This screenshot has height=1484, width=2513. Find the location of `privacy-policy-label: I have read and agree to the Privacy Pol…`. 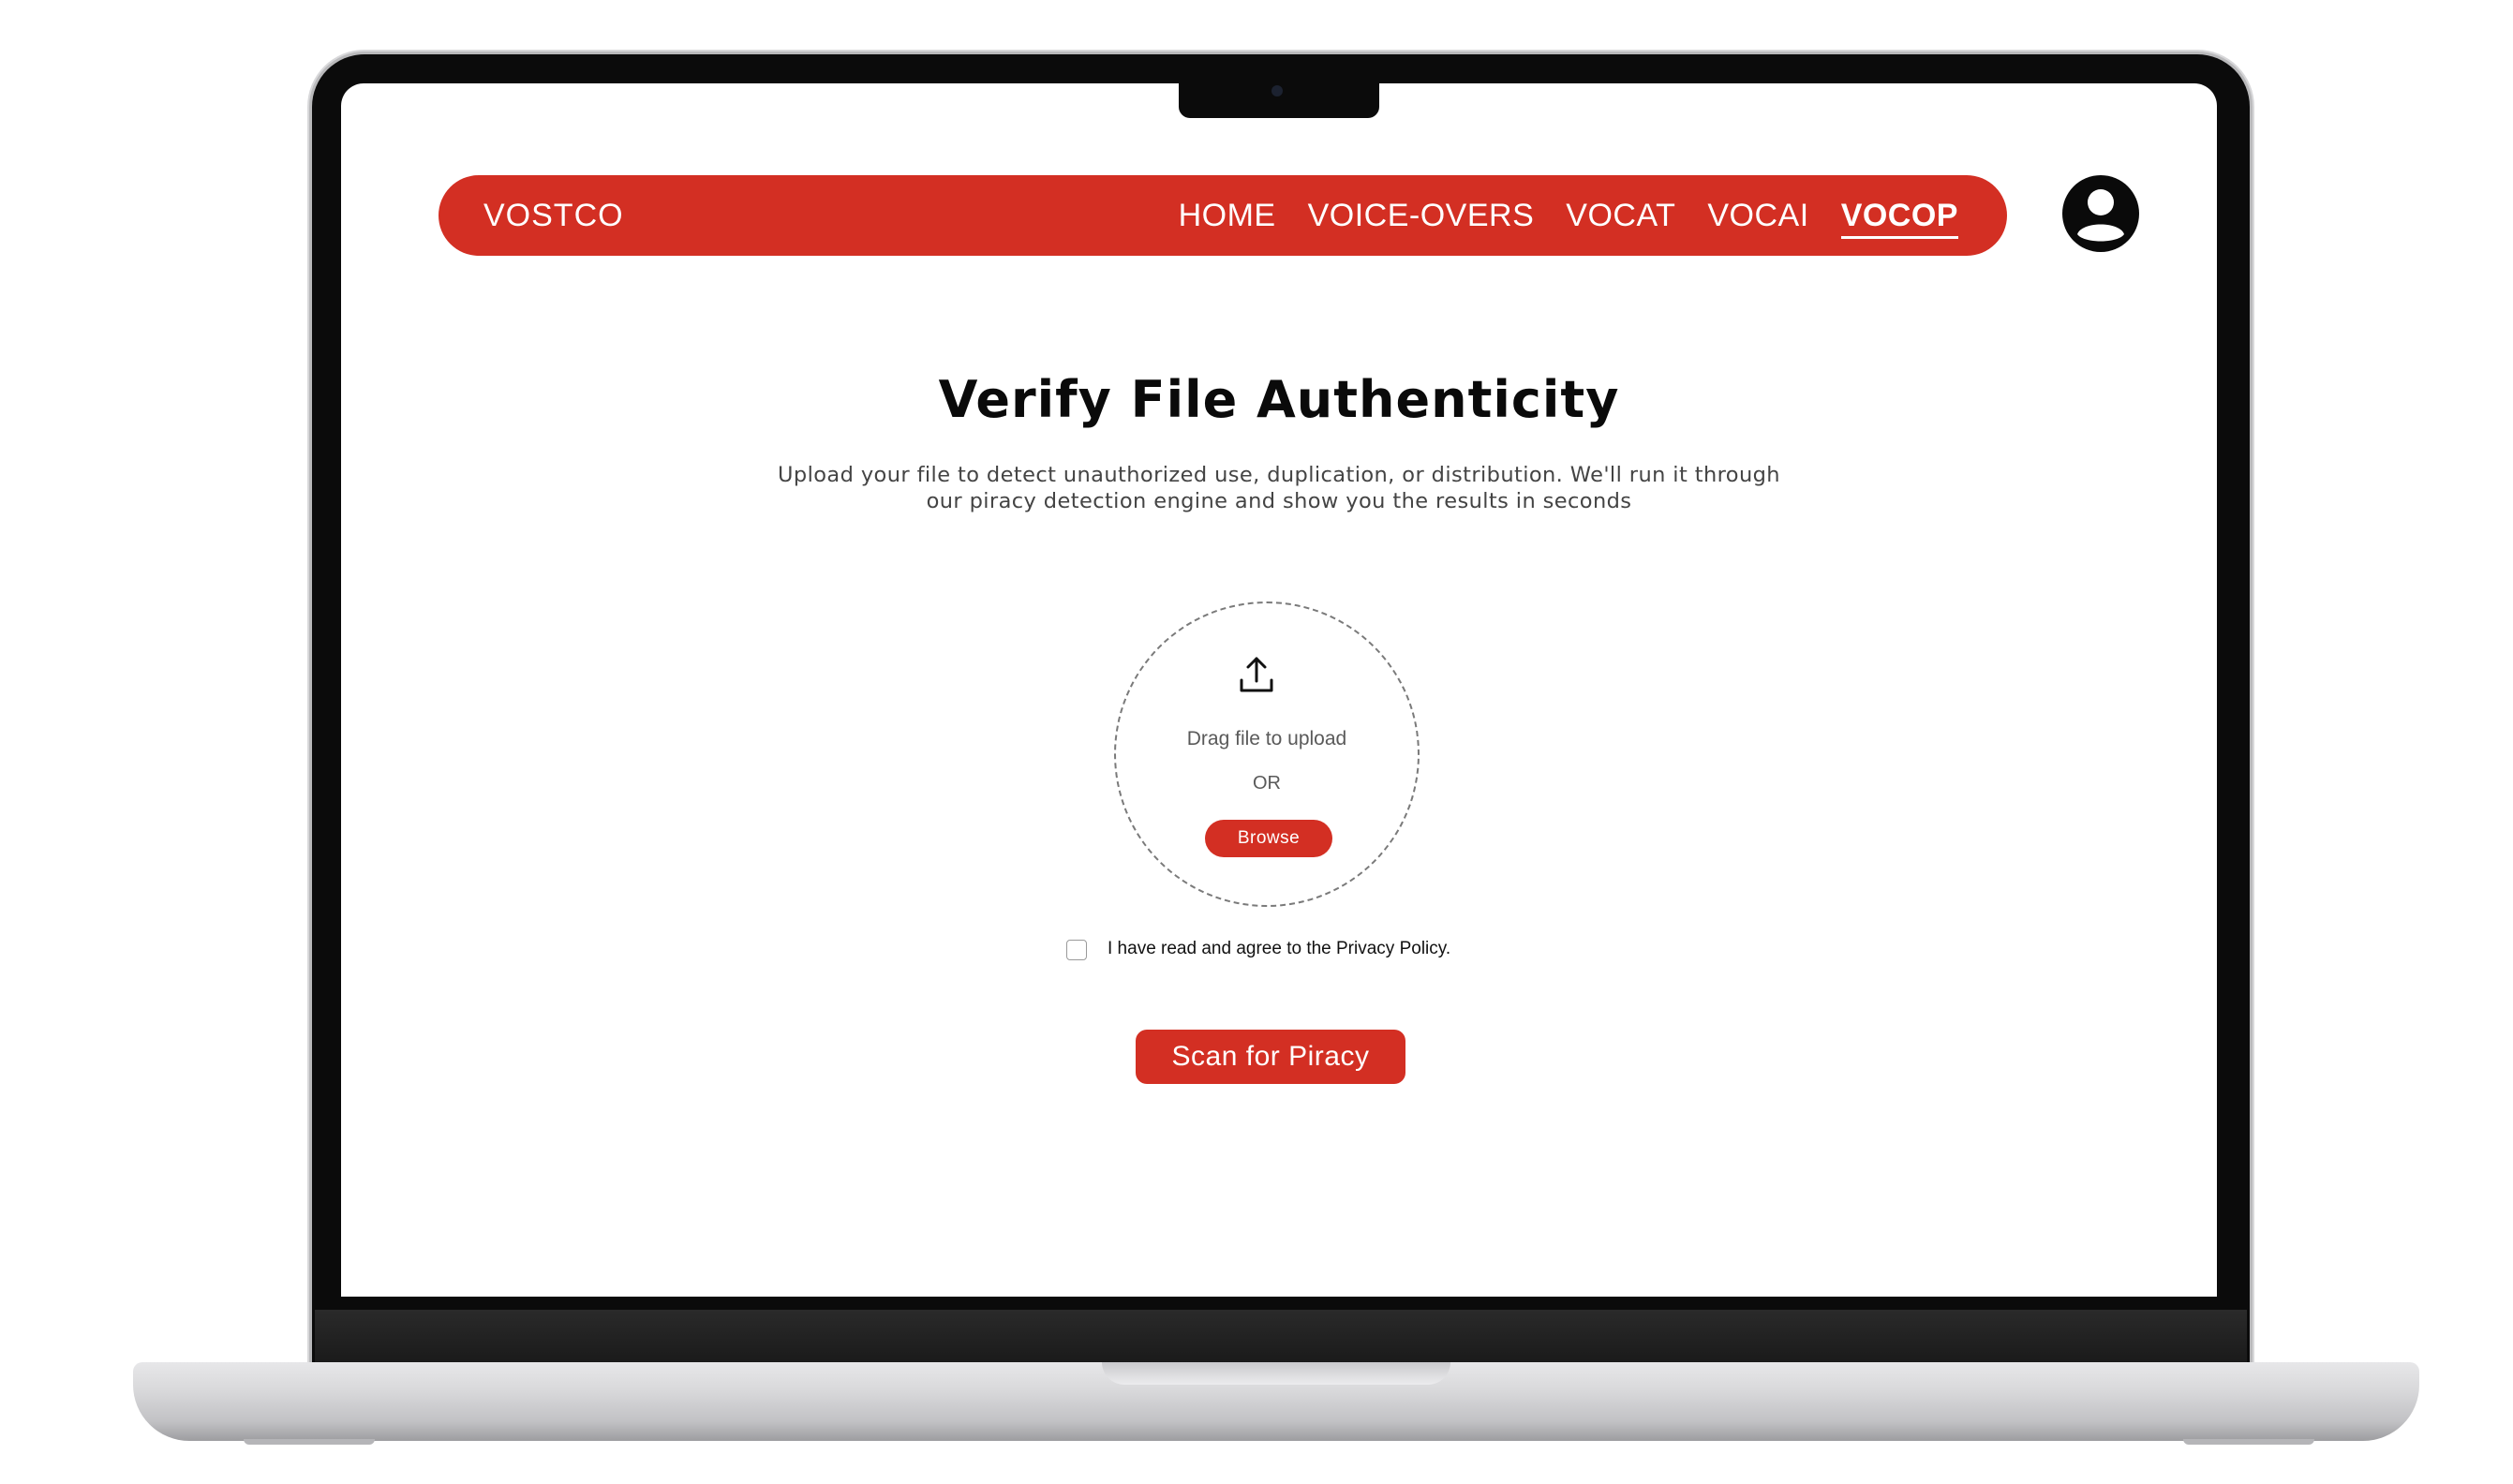

privacy-policy-label: I have read and agree to the Privacy Pol… is located at coordinates (1280, 948).